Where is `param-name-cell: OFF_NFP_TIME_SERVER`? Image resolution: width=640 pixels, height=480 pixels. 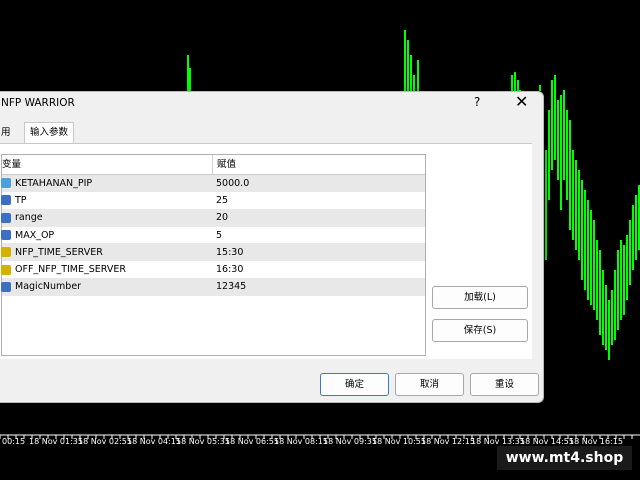 param-name-cell: OFF_NFP_TIME_SERVER is located at coordinates (106, 270).